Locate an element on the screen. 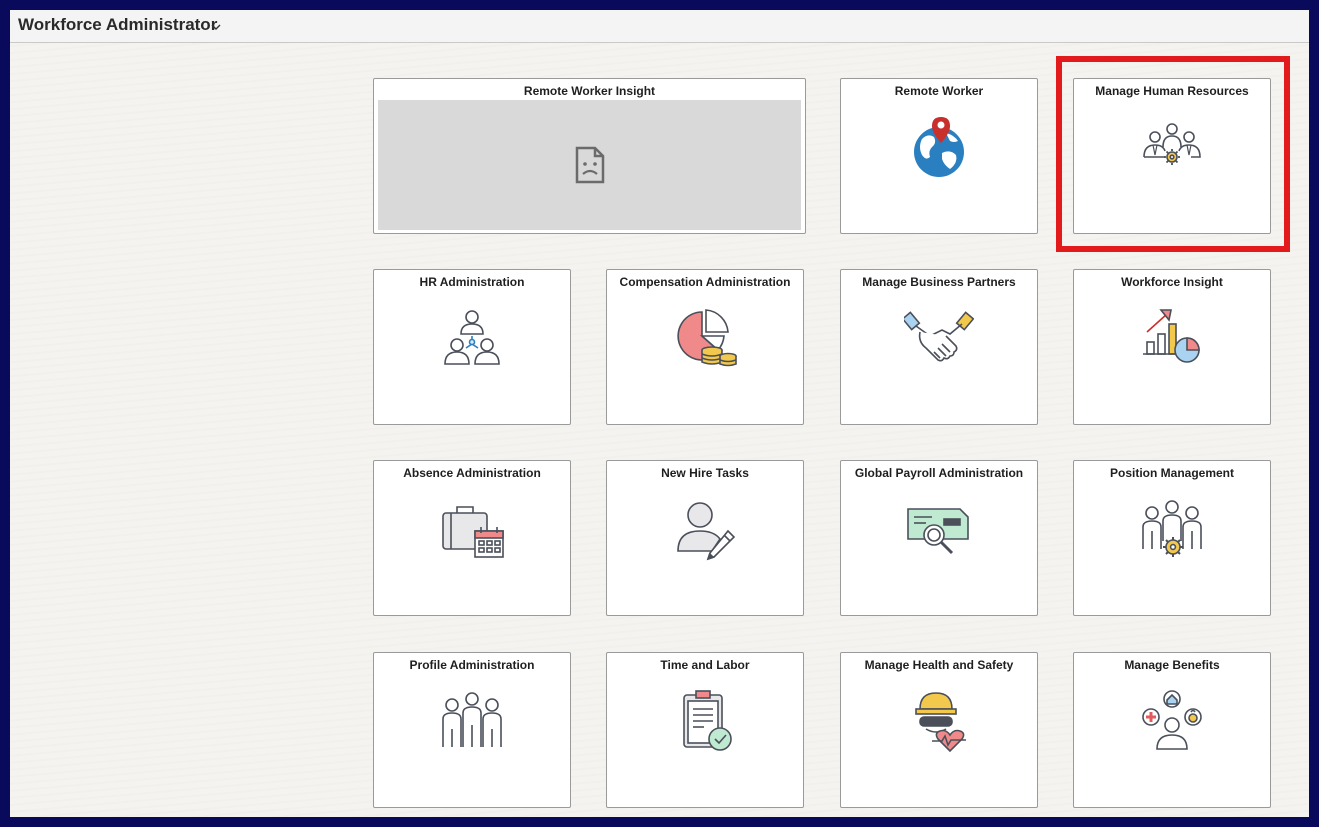  tile-new-hire-tasks: New Hire Tasks is located at coordinates (705, 538).